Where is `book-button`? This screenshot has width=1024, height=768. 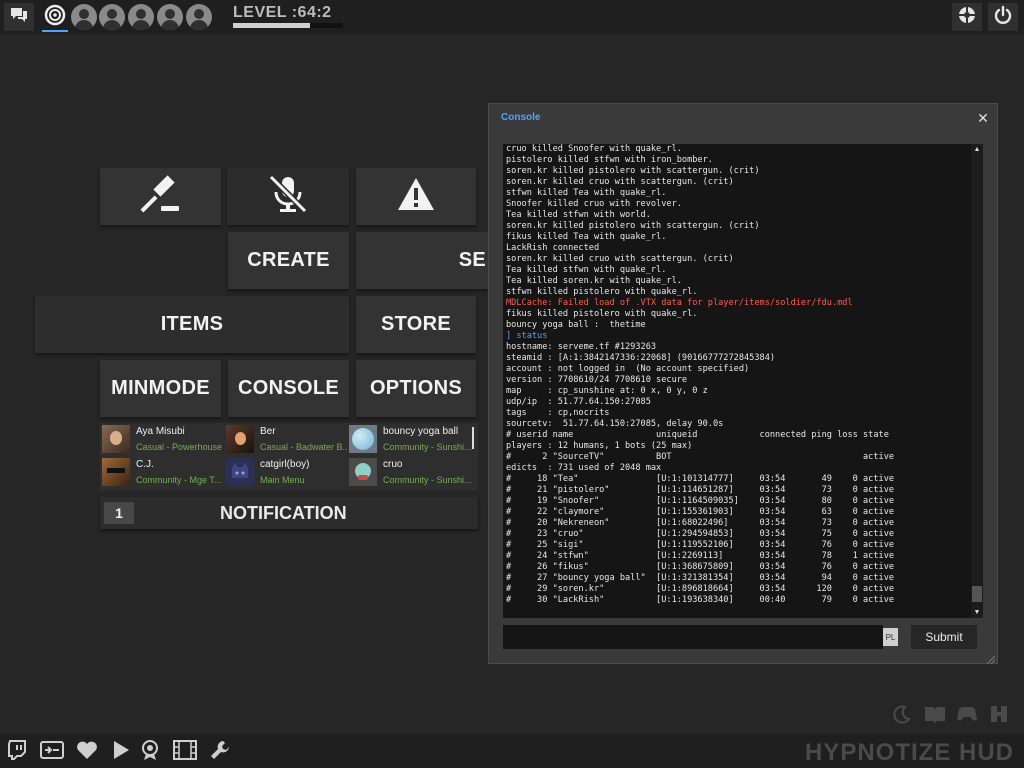 book-button is located at coordinates (935, 716).